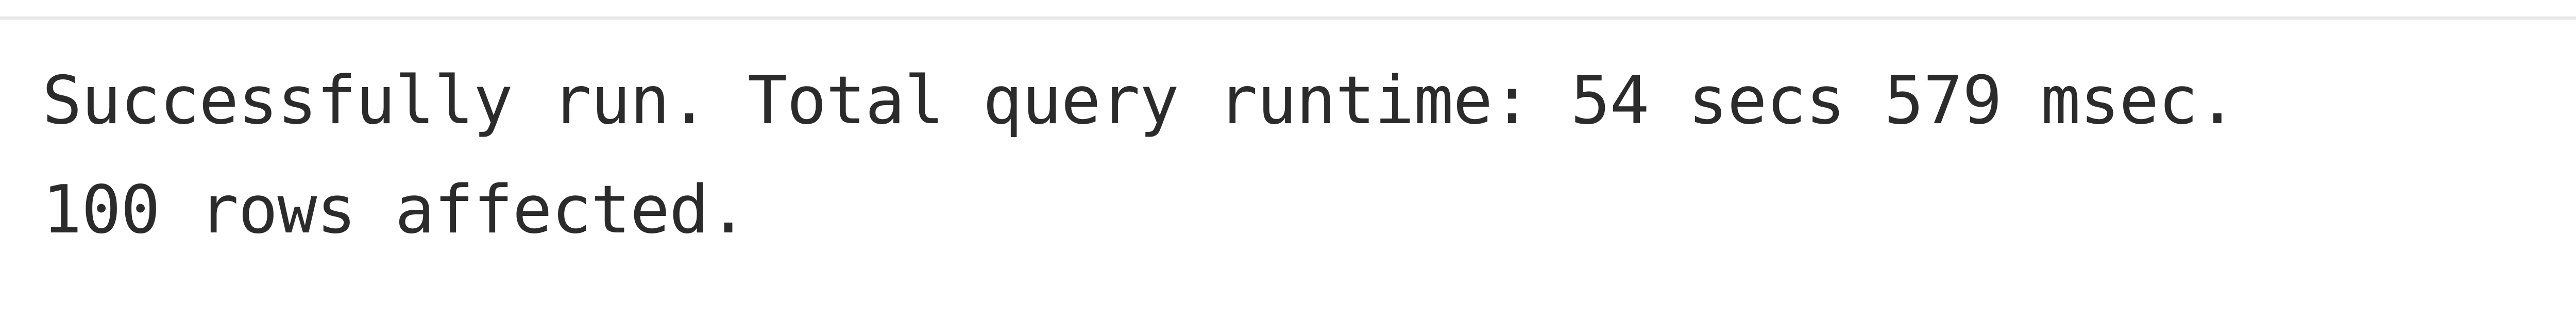  Describe the element at coordinates (1288, 10) in the screenshot. I see `panel-top-divider` at that location.